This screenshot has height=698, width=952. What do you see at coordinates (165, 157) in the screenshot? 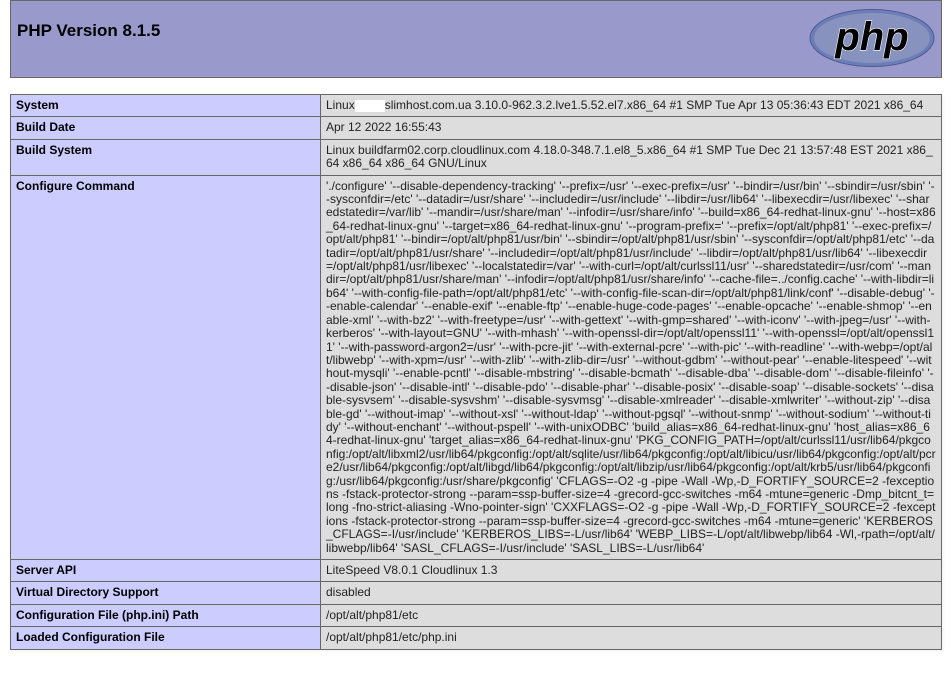
I see `row-key: Build System` at bounding box center [165, 157].